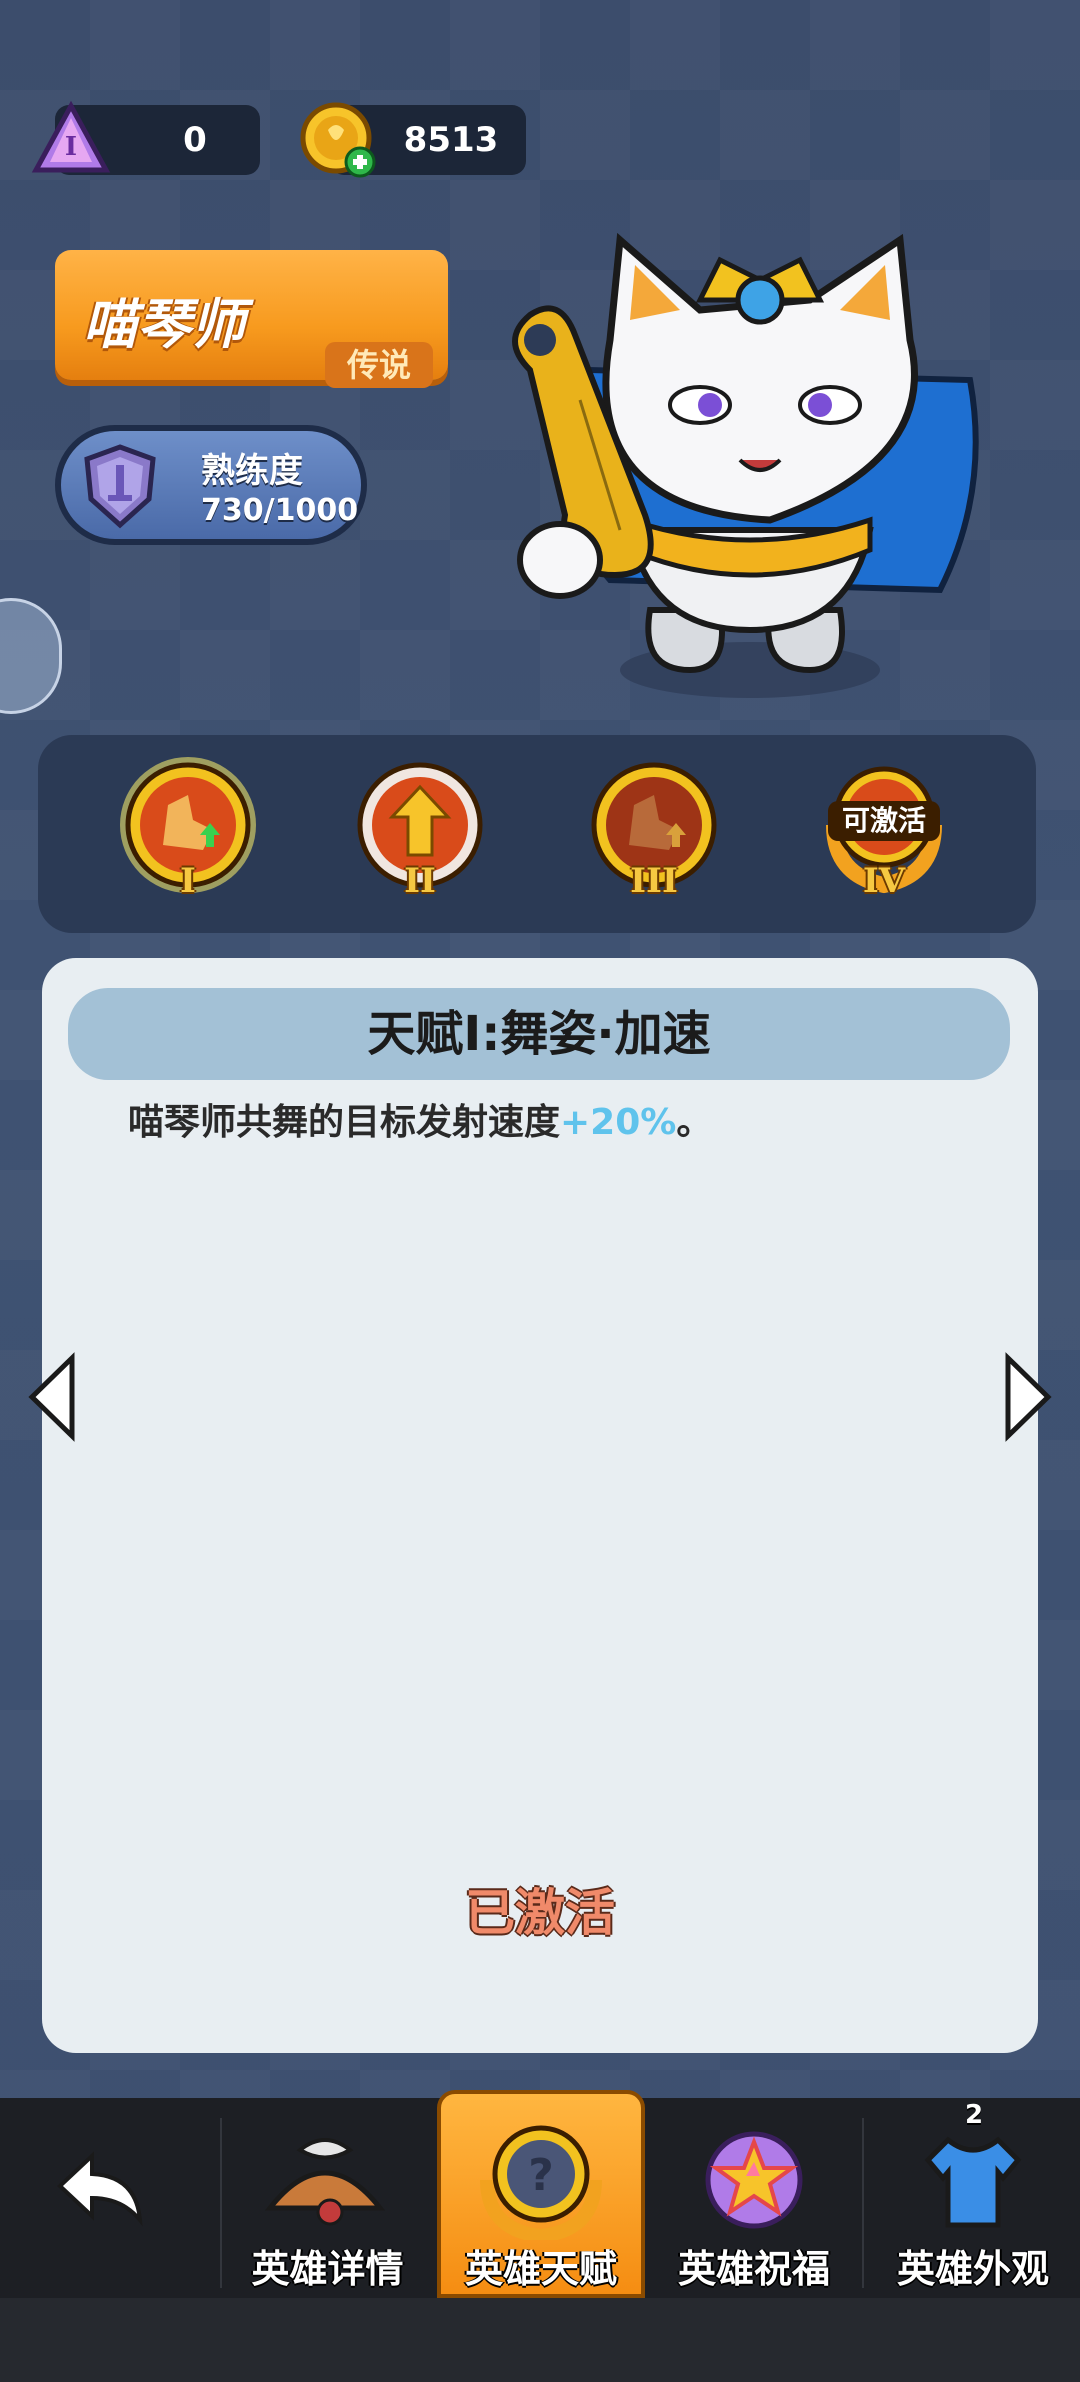 This screenshot has width=1080, height=2382. I want to click on next-arrow-icon, so click(1028, 1397).